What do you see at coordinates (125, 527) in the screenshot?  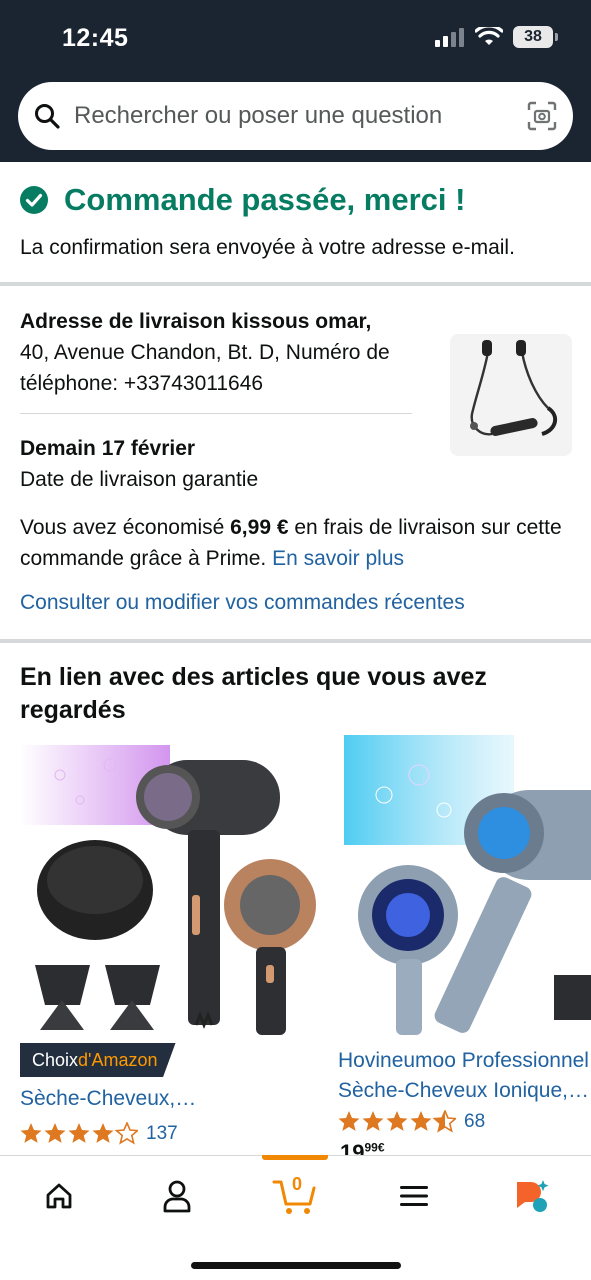 I see `savings-prefix: Vous avez économisé` at bounding box center [125, 527].